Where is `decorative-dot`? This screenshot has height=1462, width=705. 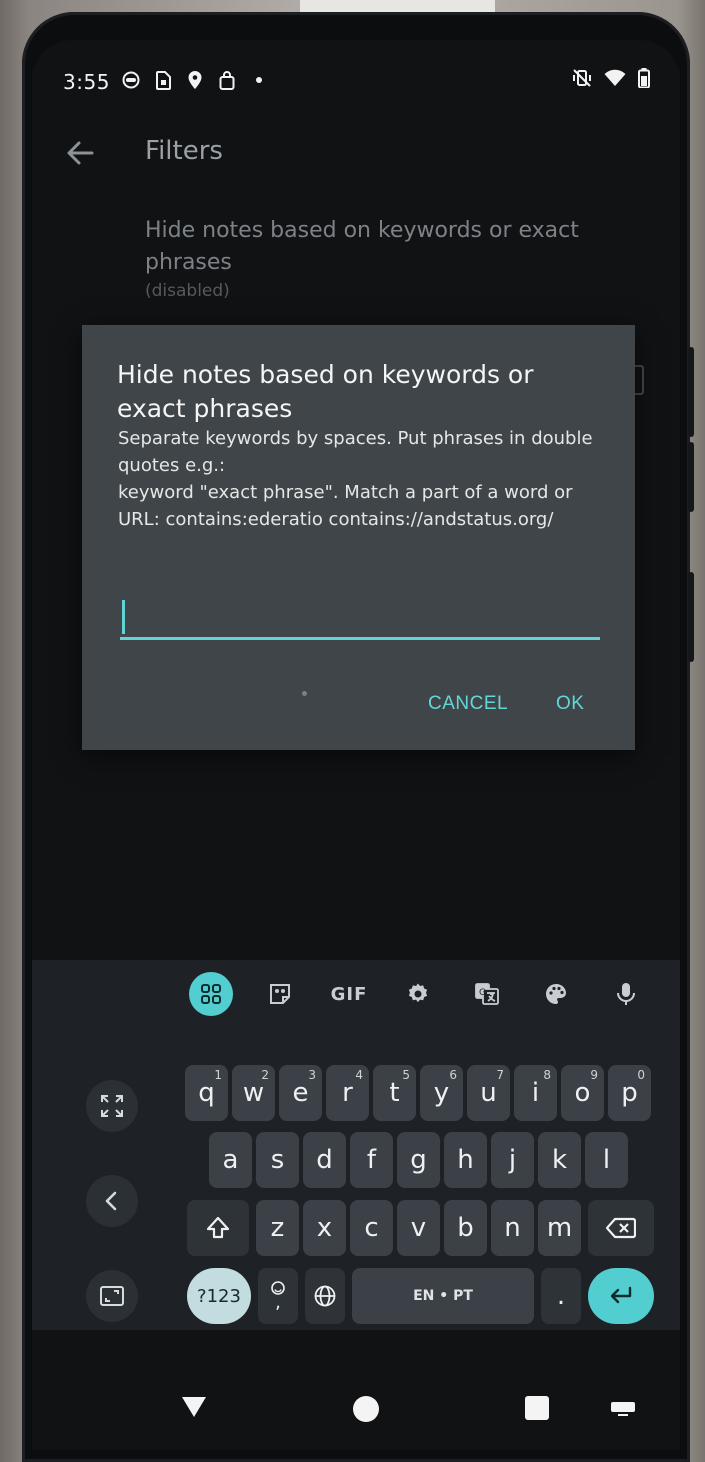
decorative-dot is located at coordinates (304, 693).